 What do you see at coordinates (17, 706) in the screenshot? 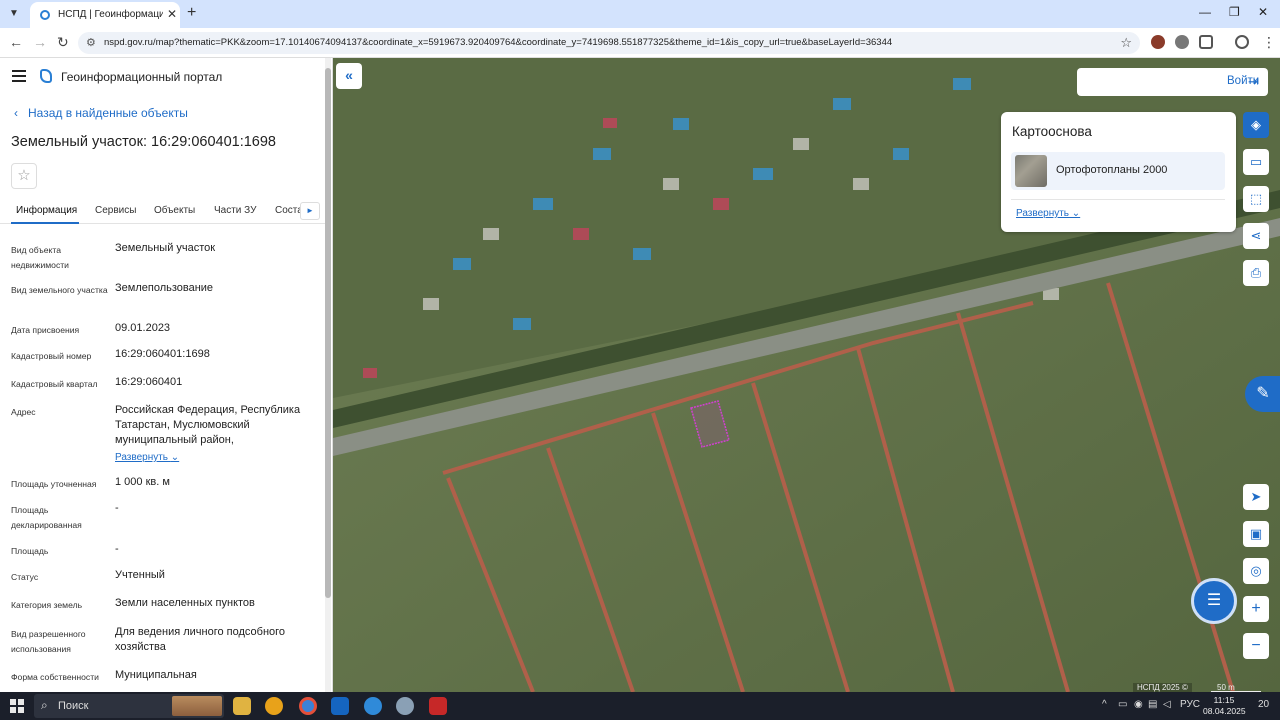
I see `windows-start-icon` at bounding box center [17, 706].